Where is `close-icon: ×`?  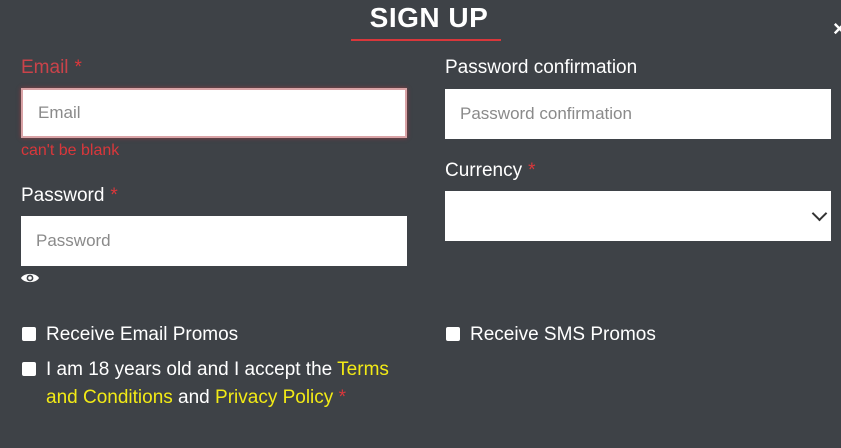 close-icon: × is located at coordinates (837, 29).